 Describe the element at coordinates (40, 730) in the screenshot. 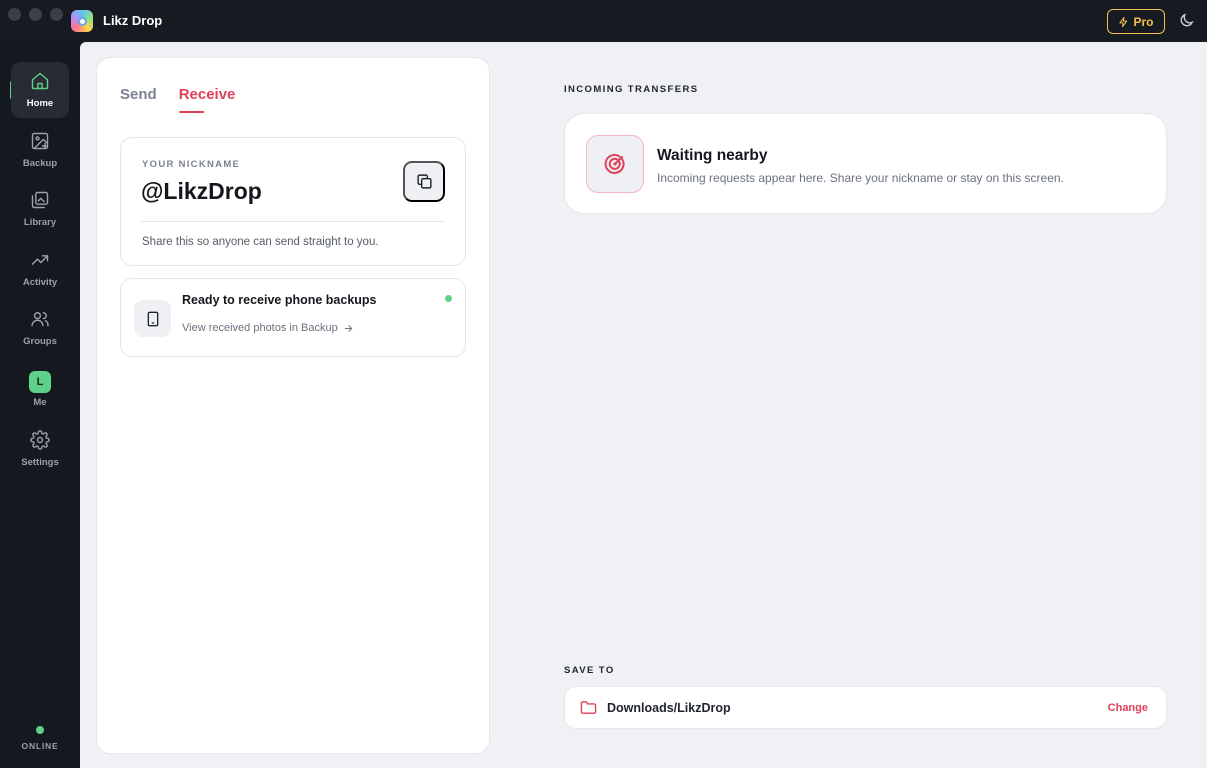

I see `online-status-dot` at that location.